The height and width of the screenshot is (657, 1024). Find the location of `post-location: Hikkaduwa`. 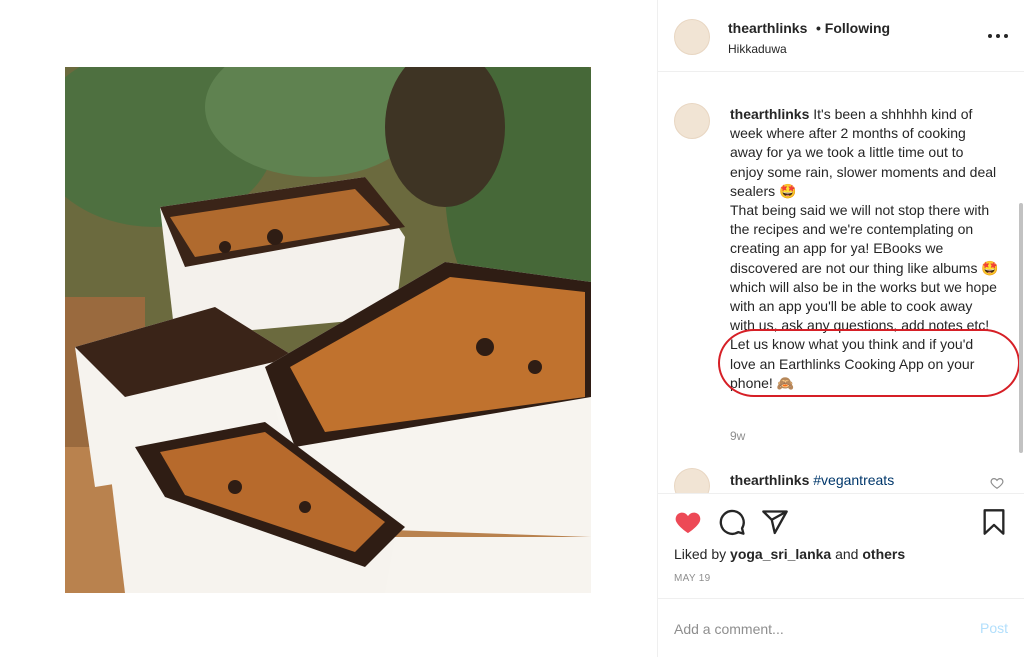

post-location: Hikkaduwa is located at coordinates (757, 49).